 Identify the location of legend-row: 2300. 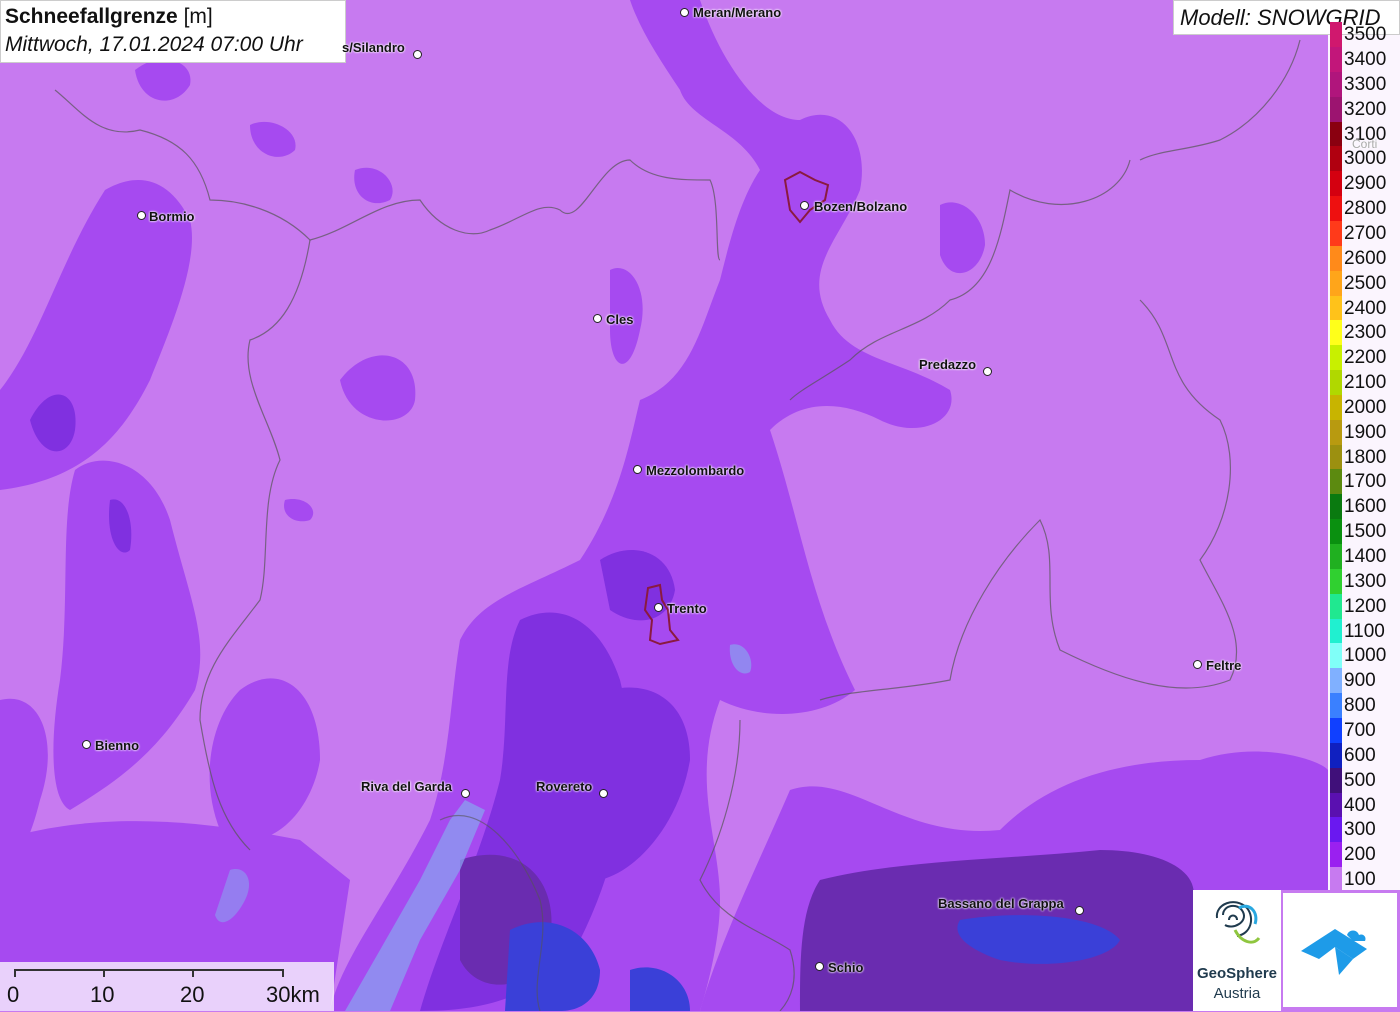
(1364, 333).